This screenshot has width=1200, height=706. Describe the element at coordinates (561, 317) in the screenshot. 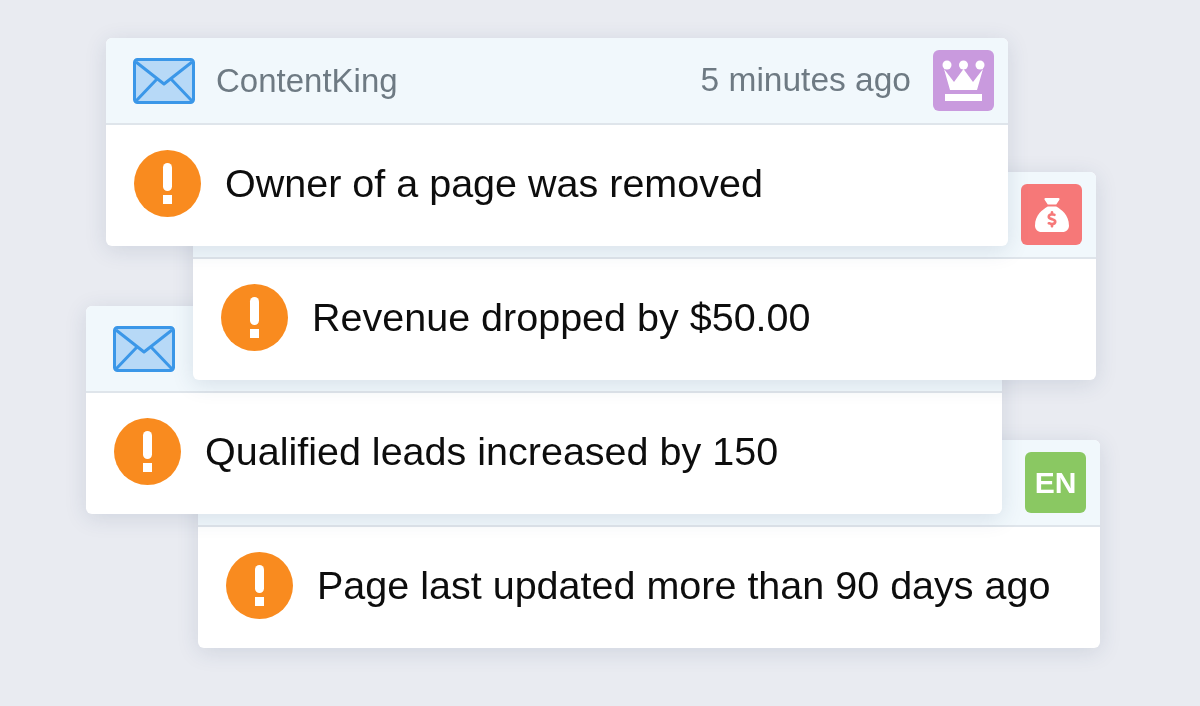

I see `notification-message: Revenue dropped by $50.00` at that location.